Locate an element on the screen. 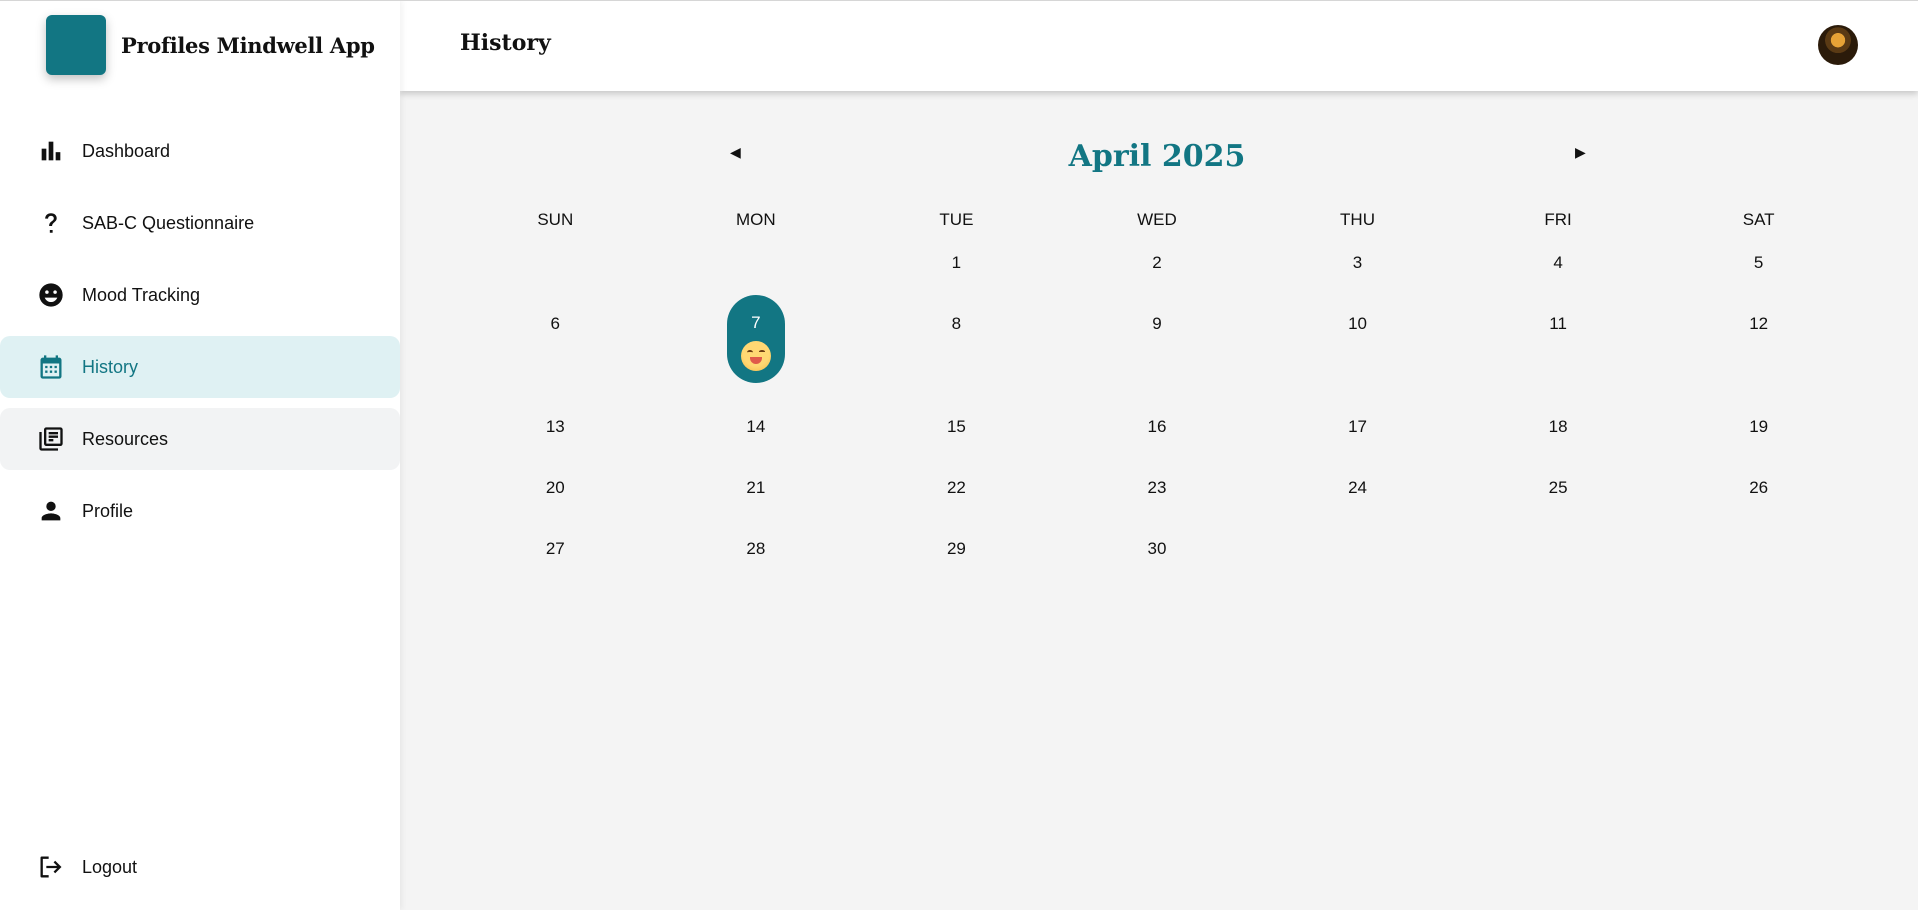 The height and width of the screenshot is (910, 1918). calendar-day: 29 is located at coordinates (956, 566).